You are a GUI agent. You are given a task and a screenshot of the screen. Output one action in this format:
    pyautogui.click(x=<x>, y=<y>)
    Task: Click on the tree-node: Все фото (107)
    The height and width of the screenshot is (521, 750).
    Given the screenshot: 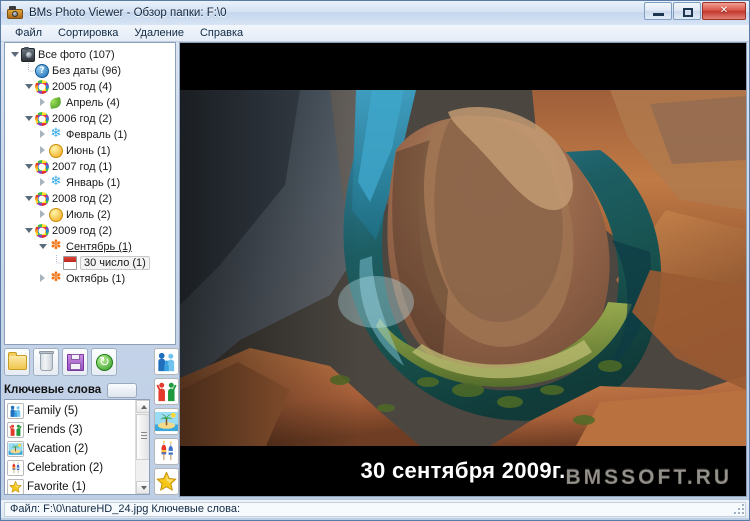 What is the action you would take?
    pyautogui.click(x=91, y=55)
    